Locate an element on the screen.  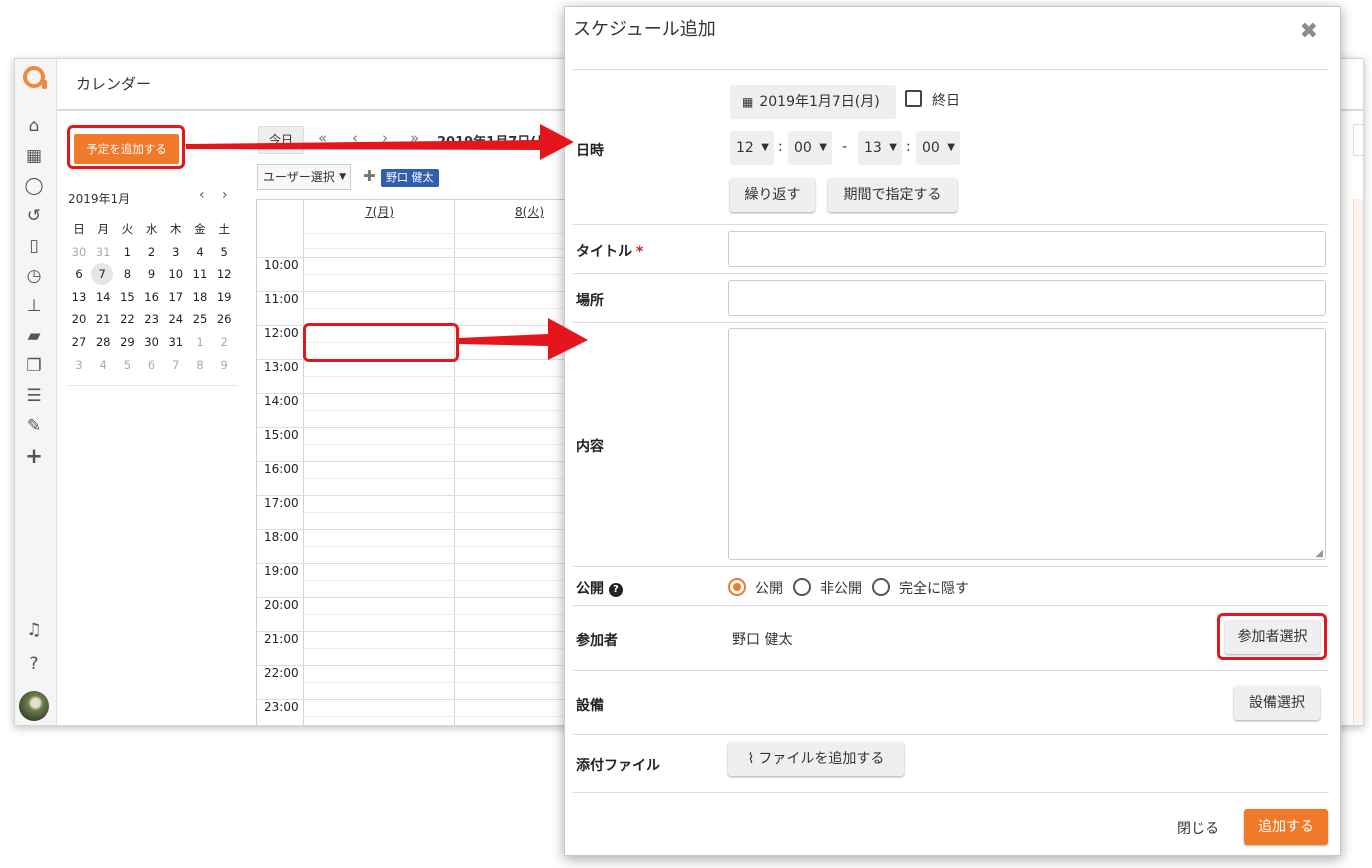
content-textarea: ◢ is located at coordinates (1027, 444).